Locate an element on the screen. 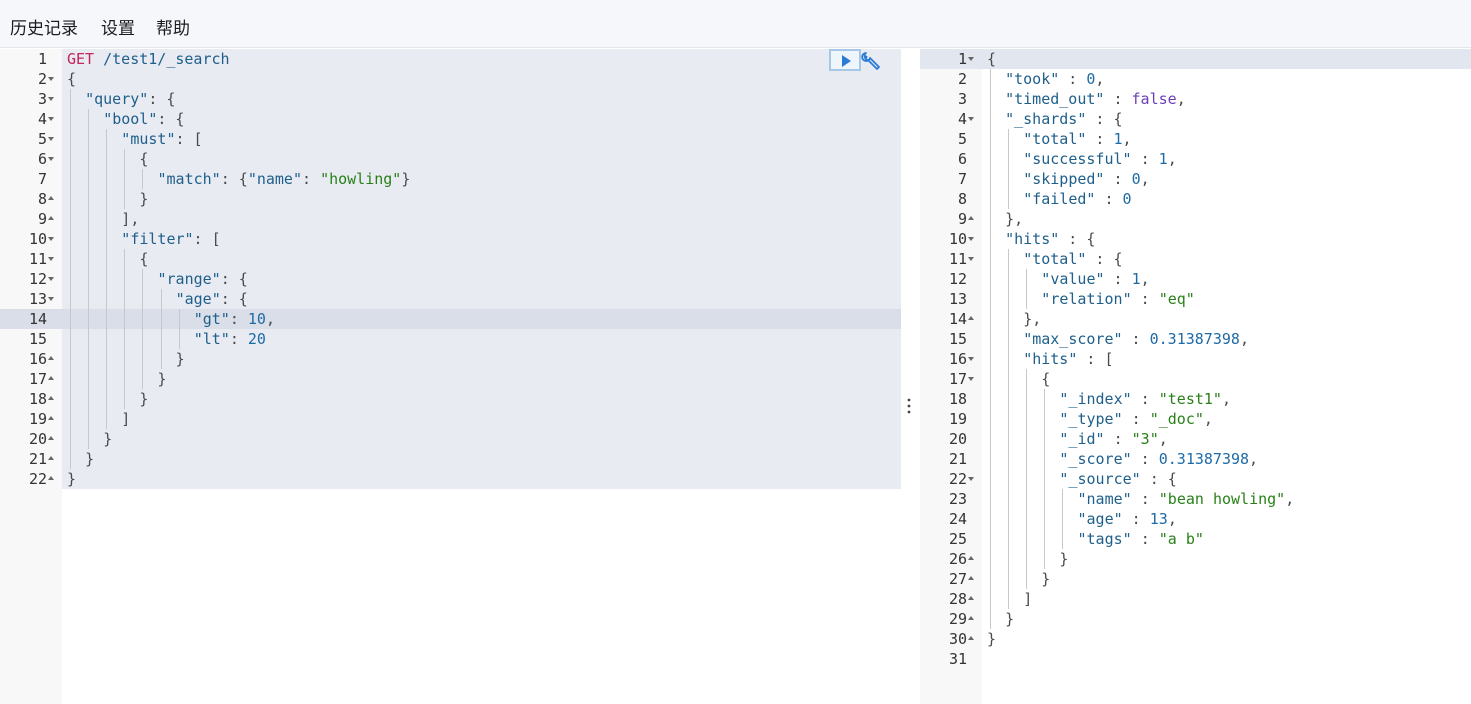 This screenshot has height=704, width=1471. output-line: 29} is located at coordinates (1195, 619).